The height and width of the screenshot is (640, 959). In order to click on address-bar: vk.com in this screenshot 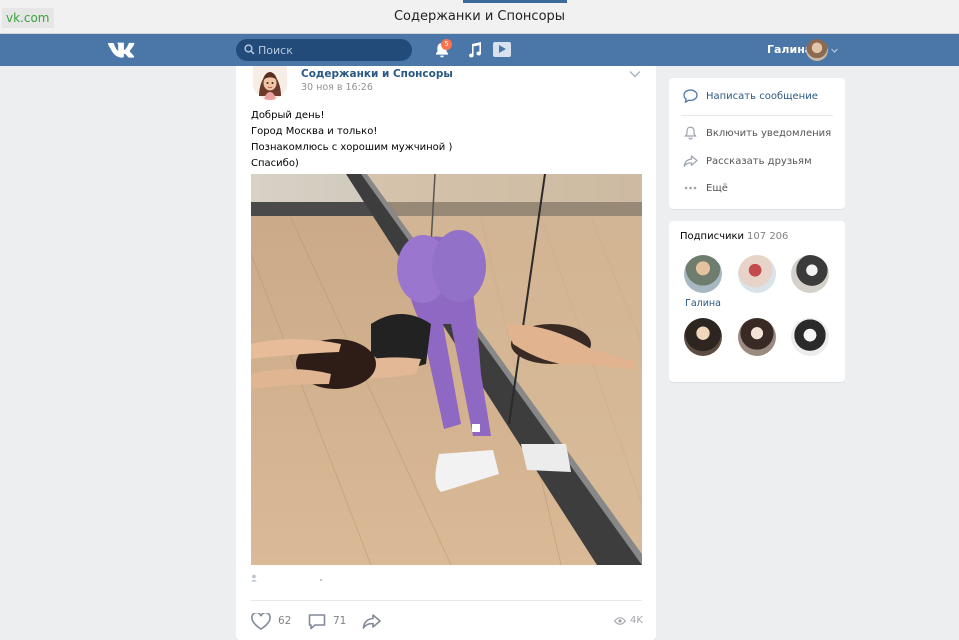, I will do `click(28, 18)`.